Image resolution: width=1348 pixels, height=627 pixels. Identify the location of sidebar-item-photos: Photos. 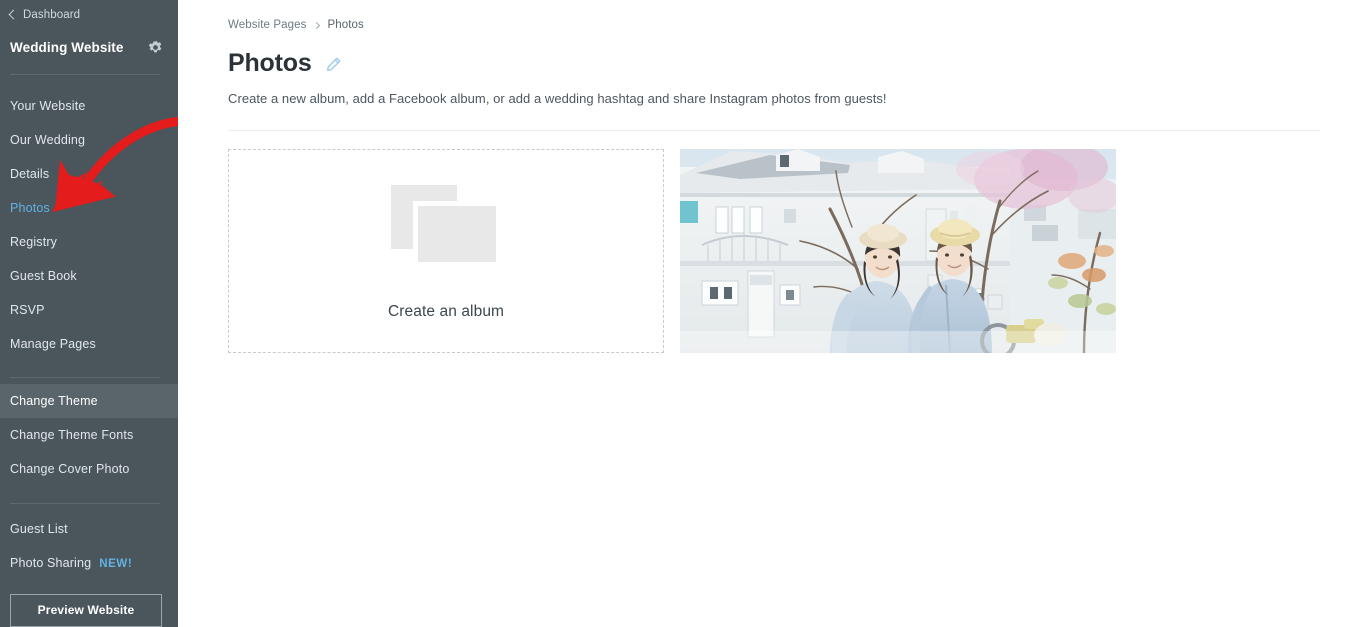
(89, 208).